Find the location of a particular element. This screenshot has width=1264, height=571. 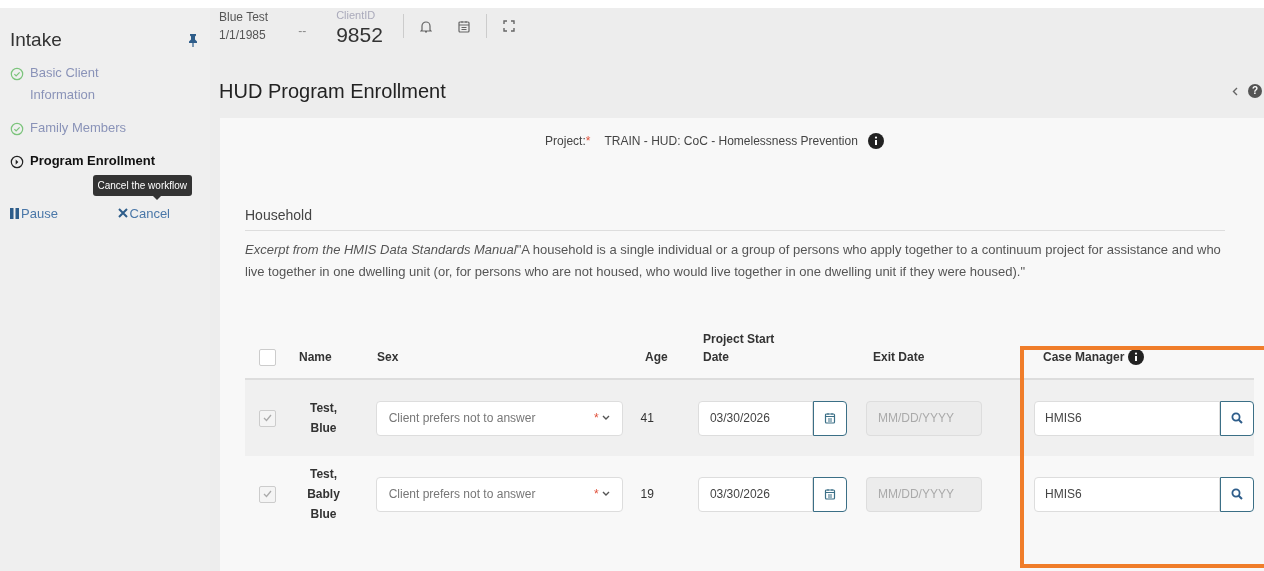

workflow-step: Basic Client Information is located at coordinates (80, 83).